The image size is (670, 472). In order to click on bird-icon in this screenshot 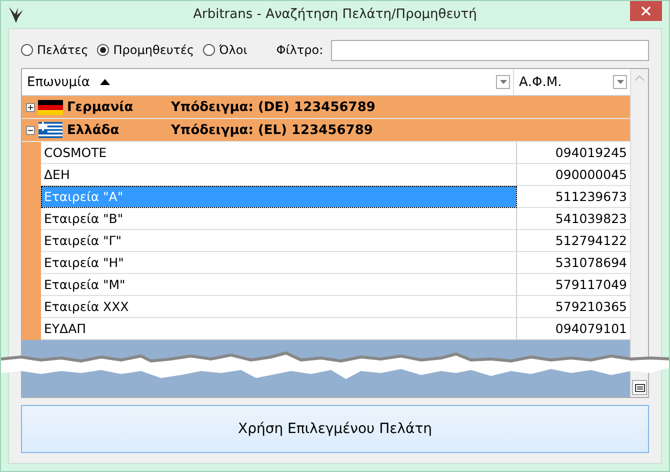, I will do `click(16, 15)`.